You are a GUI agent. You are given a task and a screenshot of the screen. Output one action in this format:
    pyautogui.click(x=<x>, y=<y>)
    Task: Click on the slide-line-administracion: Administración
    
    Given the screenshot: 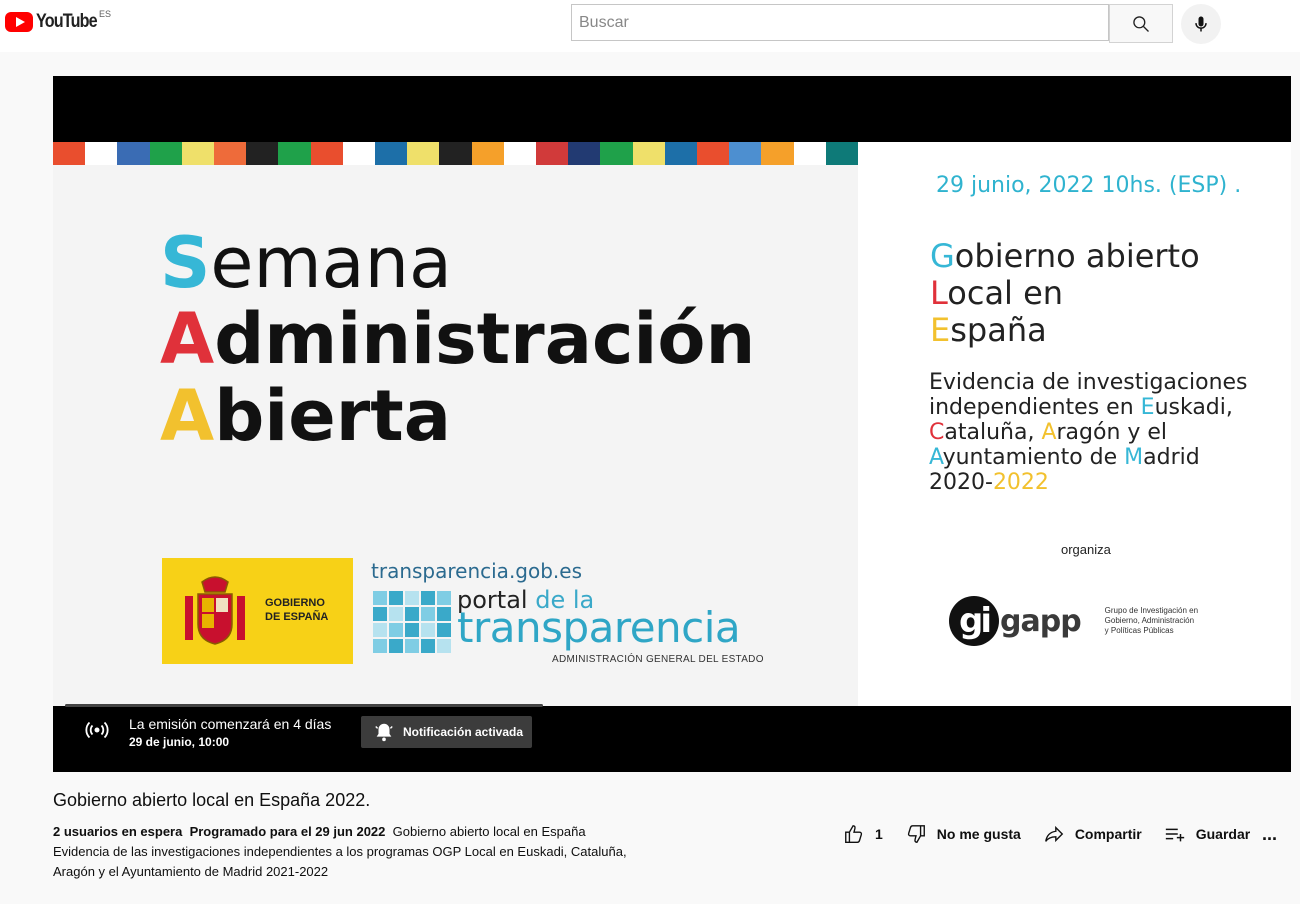 What is the action you would take?
    pyautogui.click(x=458, y=339)
    